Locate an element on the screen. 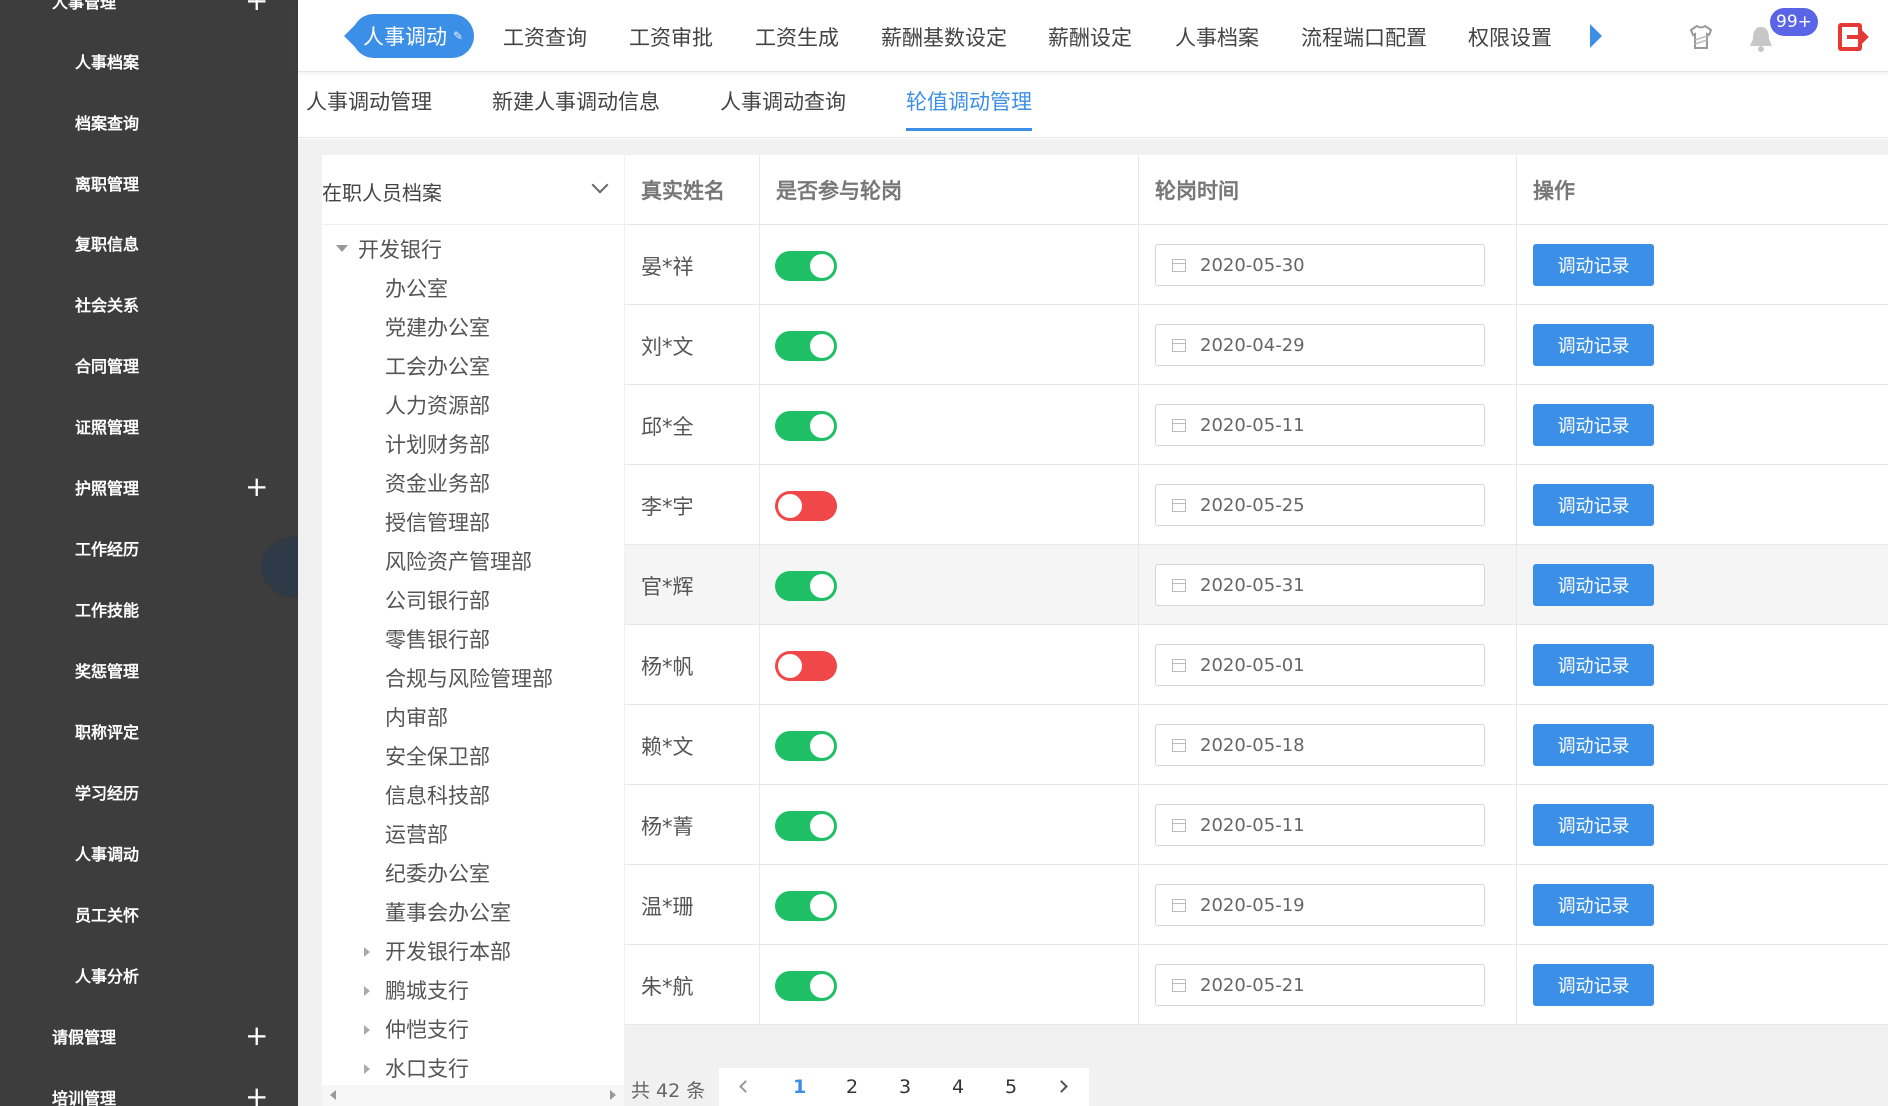  nav-tab-salary-settings: 薪酬设定 is located at coordinates (1090, 37).